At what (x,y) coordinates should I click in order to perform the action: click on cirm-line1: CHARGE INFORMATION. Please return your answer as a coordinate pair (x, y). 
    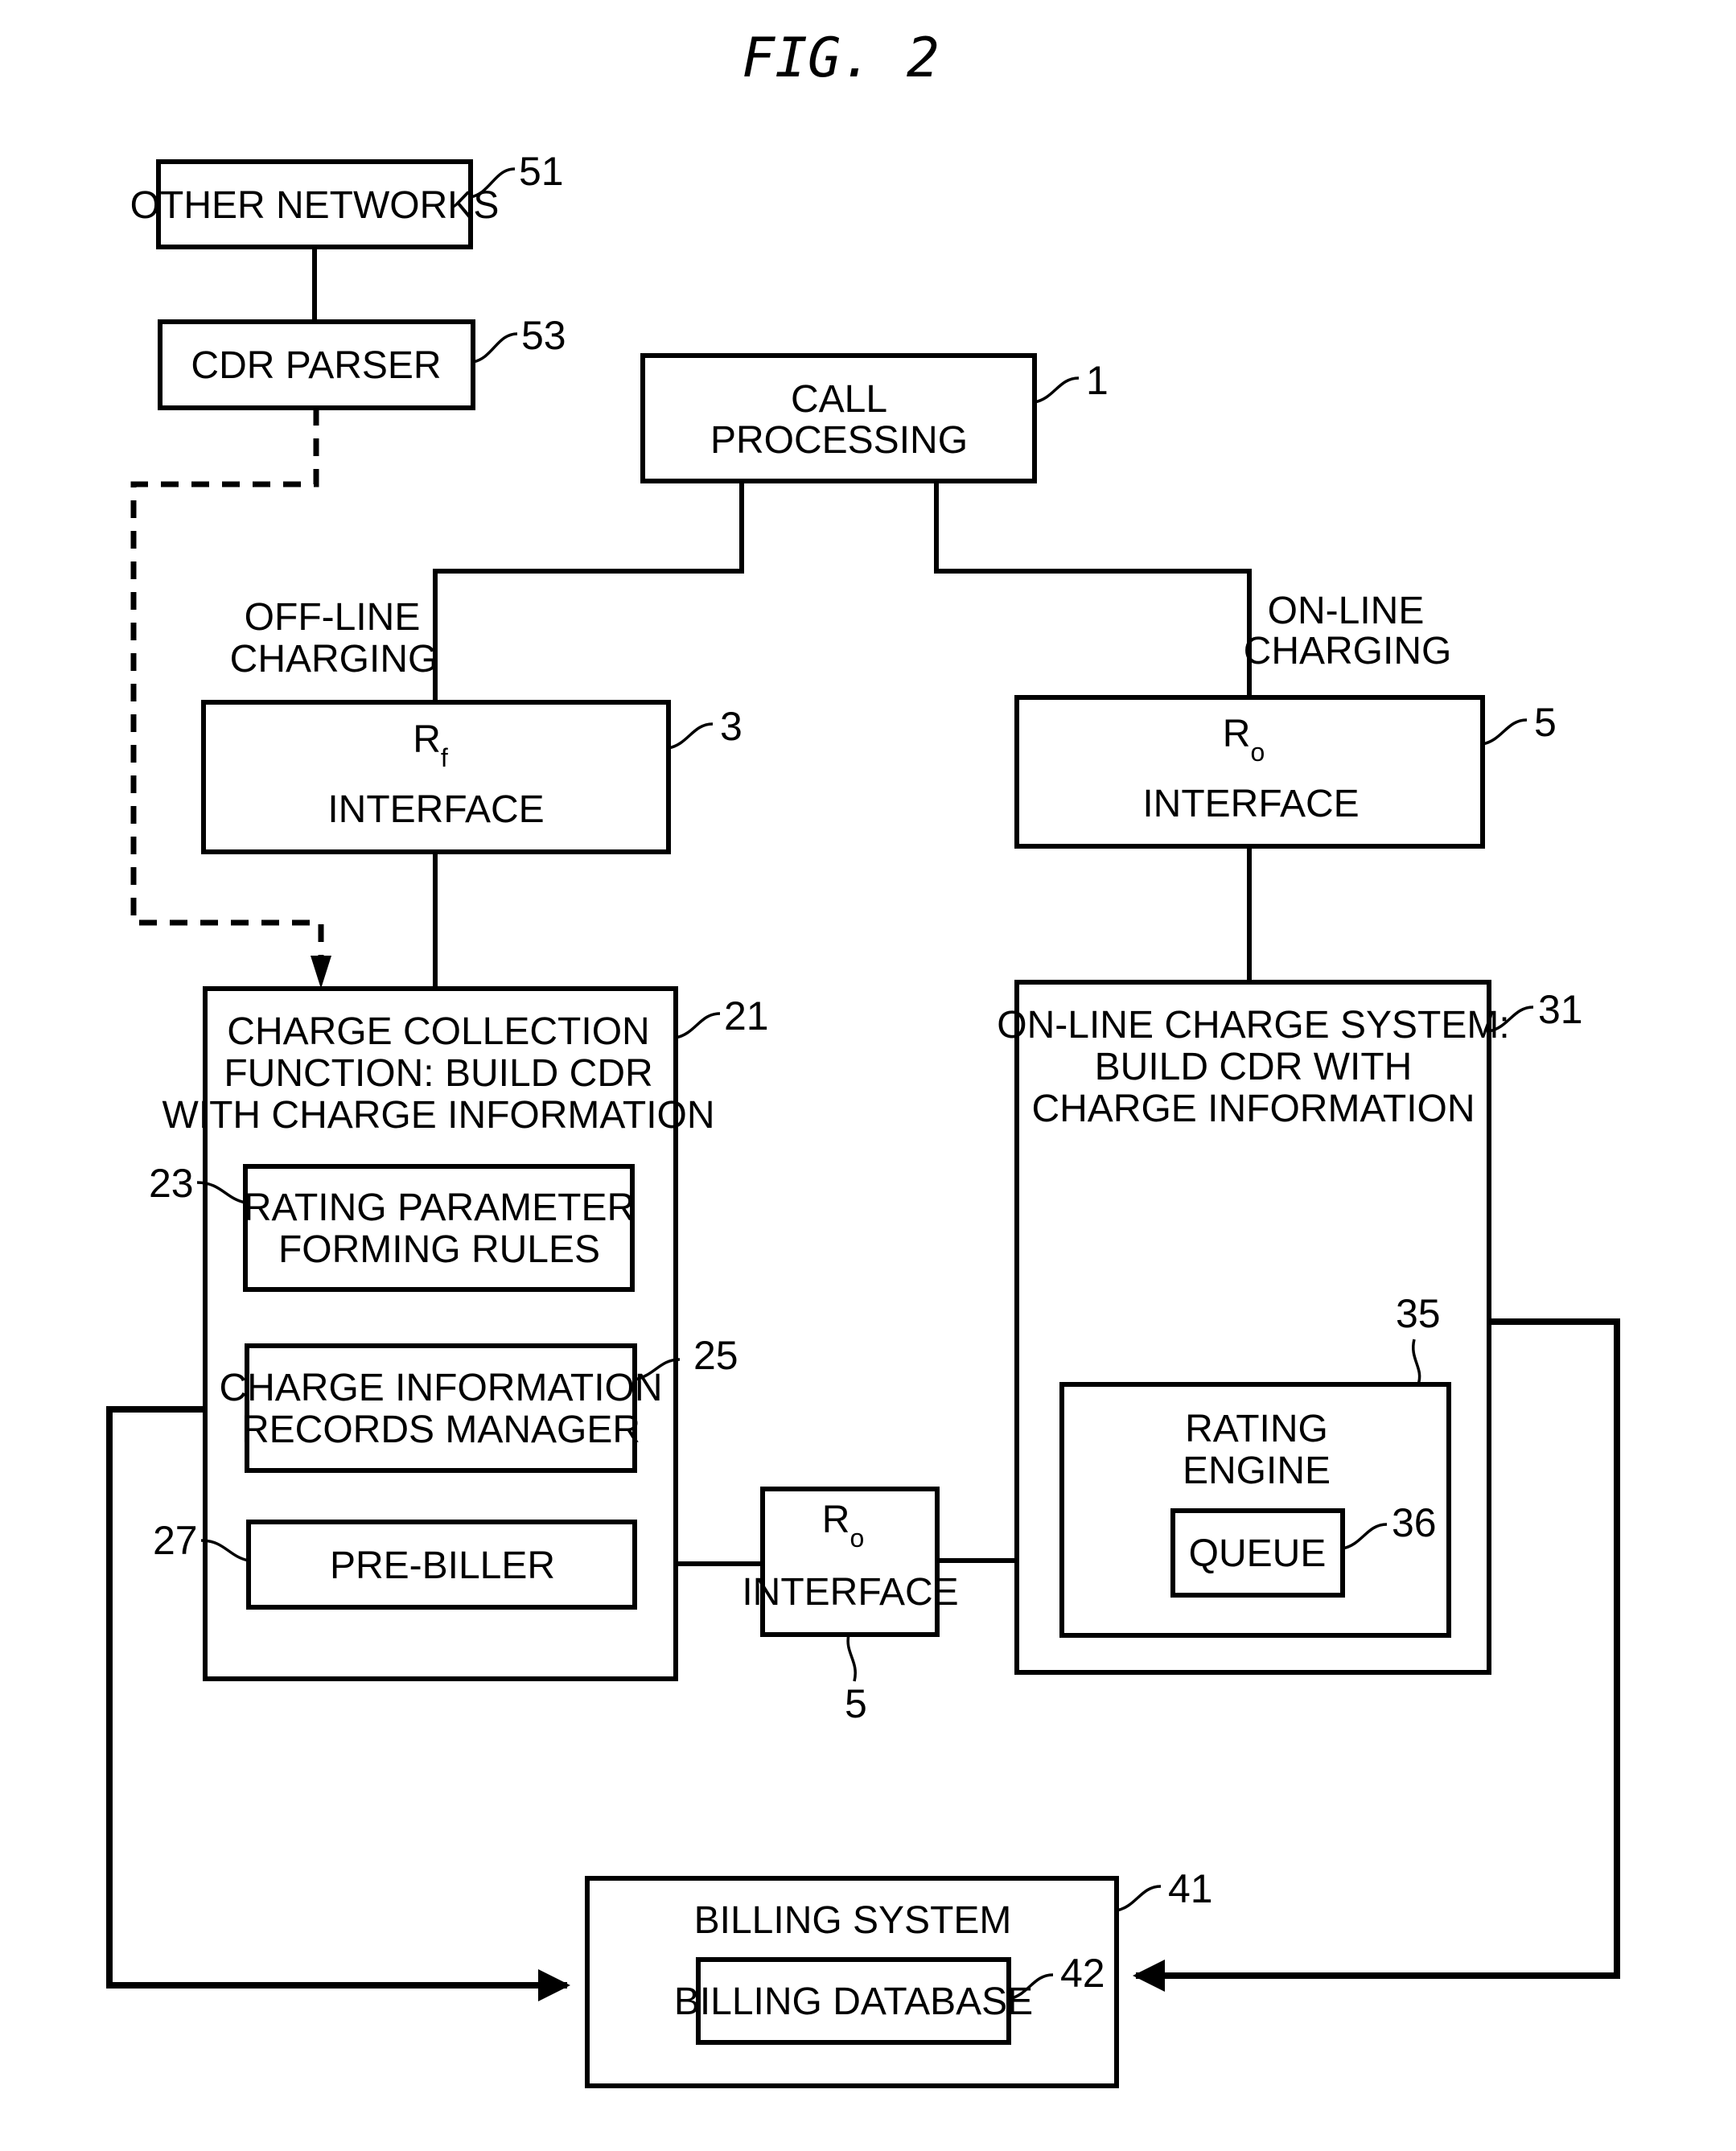
    Looking at the image, I should click on (440, 1388).